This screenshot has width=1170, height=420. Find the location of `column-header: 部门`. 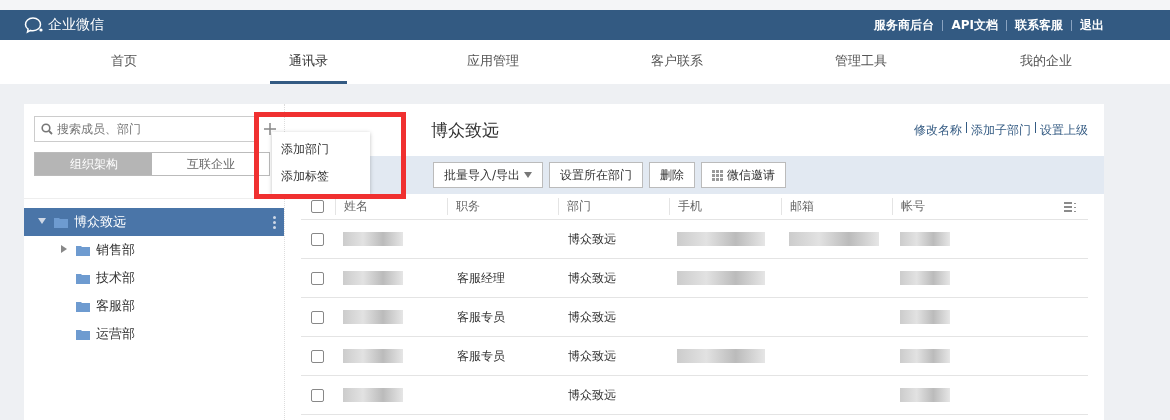

column-header: 部门 is located at coordinates (613, 206).